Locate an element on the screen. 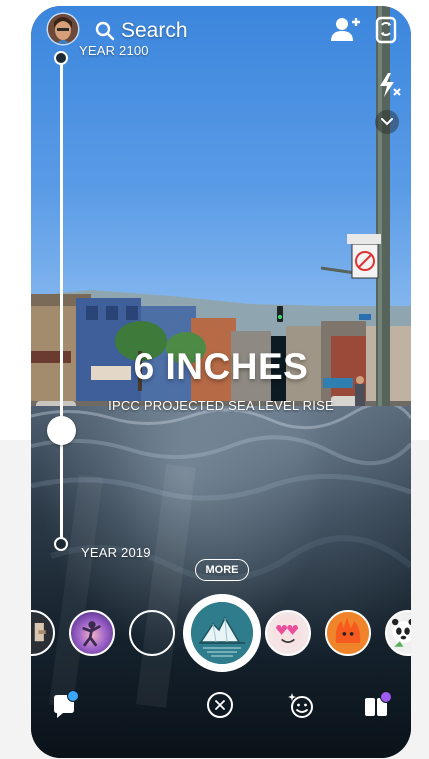  iceberg-lens-icon is located at coordinates (222, 633).